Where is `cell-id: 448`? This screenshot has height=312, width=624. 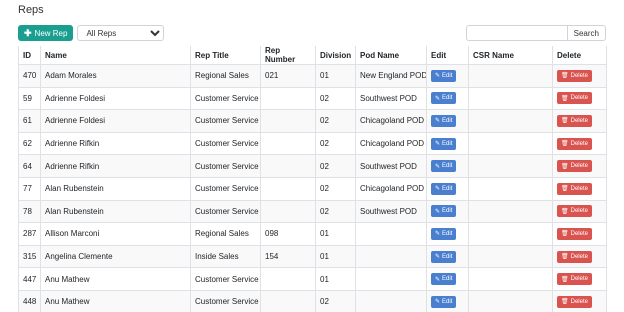
cell-id: 448 is located at coordinates (29, 300).